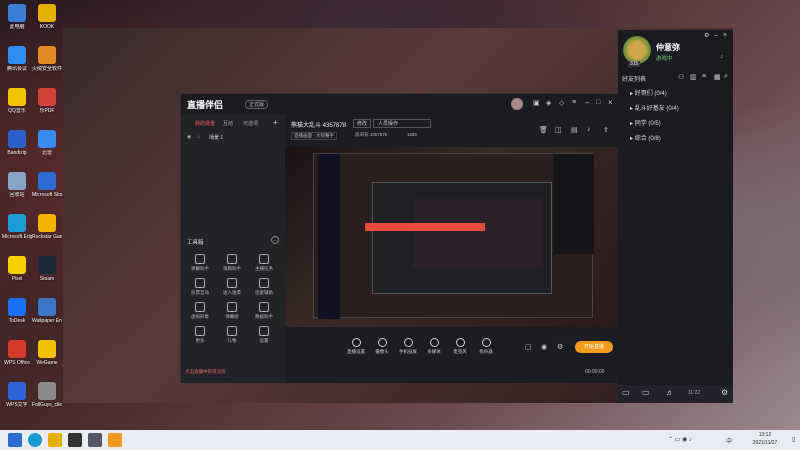  What do you see at coordinates (574, 130) in the screenshot?
I see `image-icon: ▤` at bounding box center [574, 130].